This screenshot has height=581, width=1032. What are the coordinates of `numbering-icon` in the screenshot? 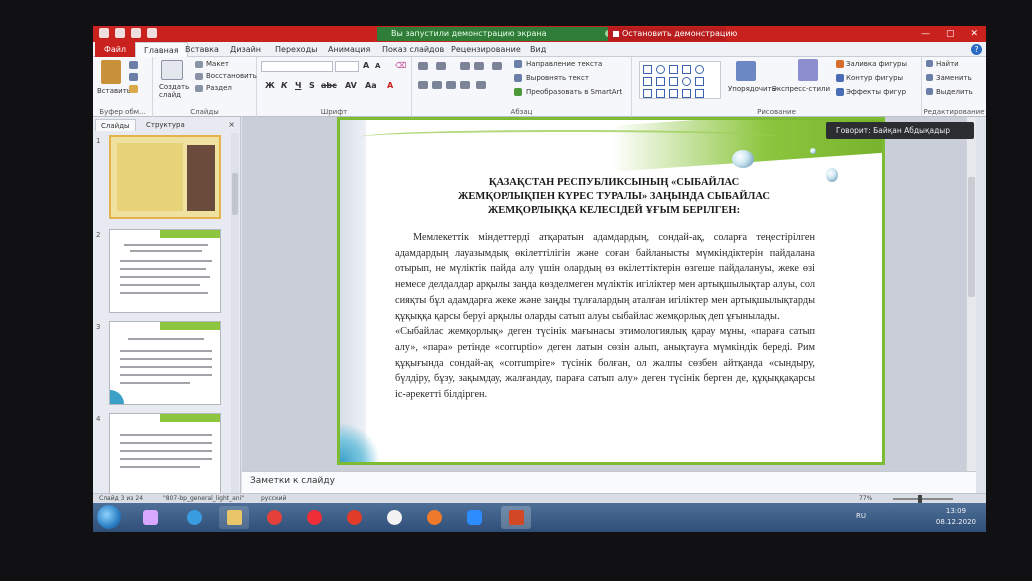 It's located at (441, 66).